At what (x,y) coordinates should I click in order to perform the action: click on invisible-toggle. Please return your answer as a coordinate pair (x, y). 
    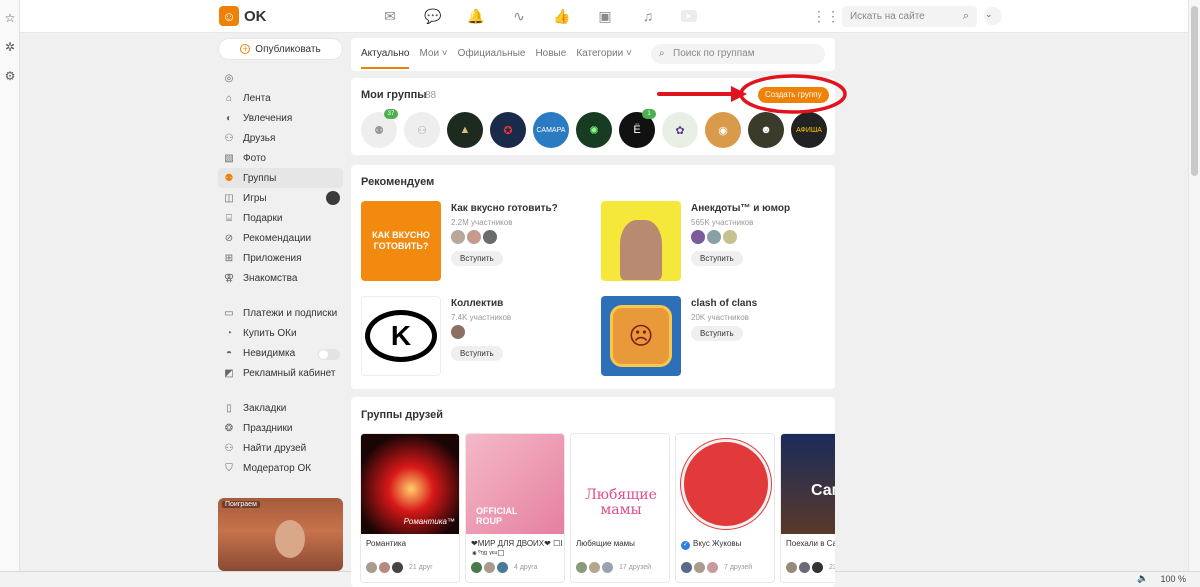
    Looking at the image, I should click on (329, 354).